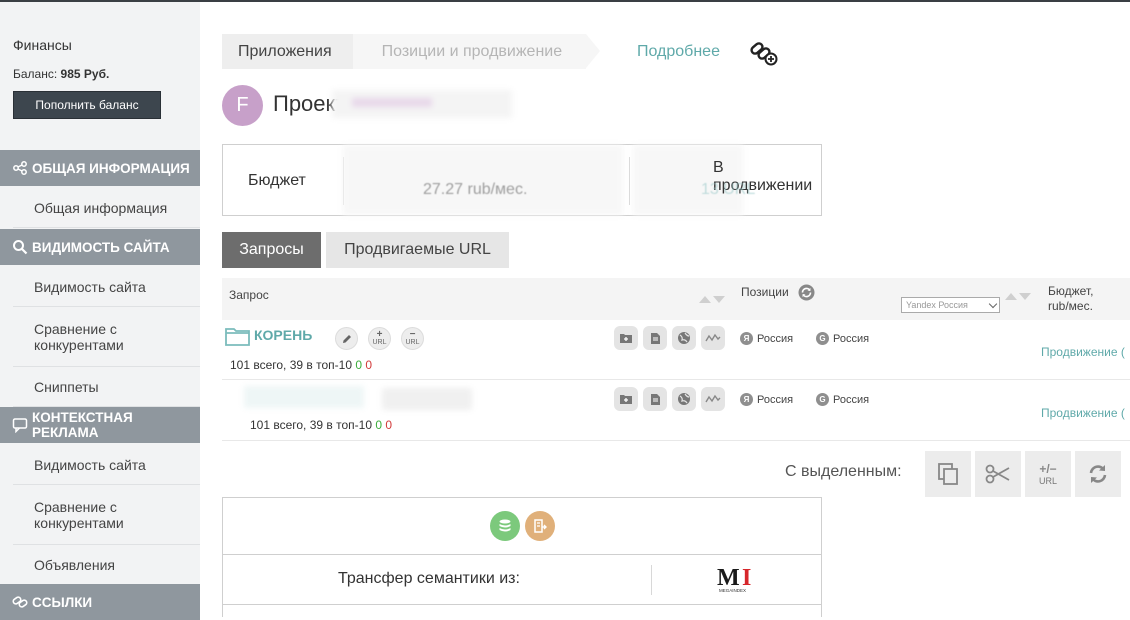 This screenshot has width=1130, height=620. What do you see at coordinates (735, 579) in the screenshot?
I see `megaindex-logo: M I MEGAINDEX` at bounding box center [735, 579].